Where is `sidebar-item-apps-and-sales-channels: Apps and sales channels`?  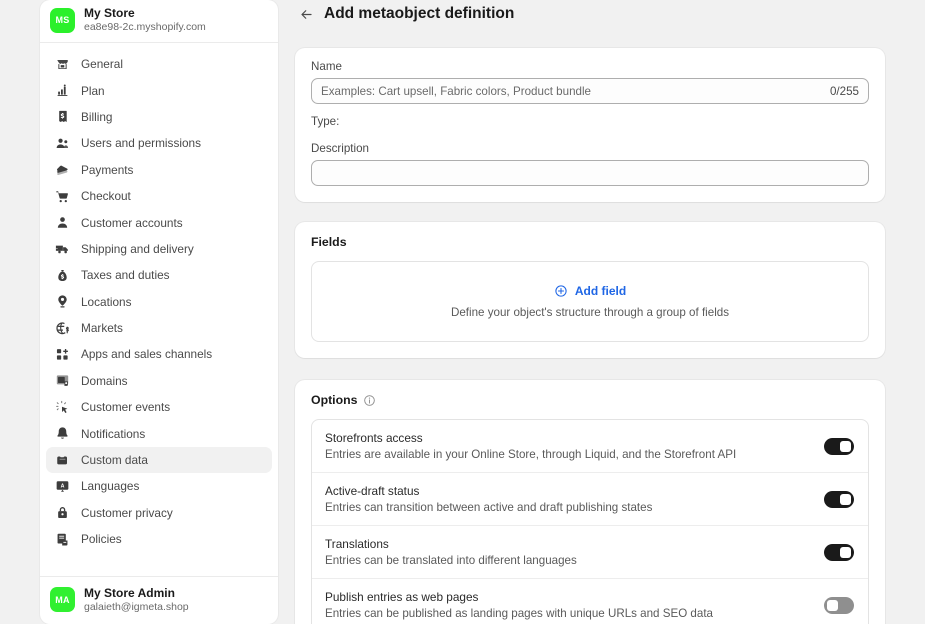 sidebar-item-apps-and-sales-channels: Apps and sales channels is located at coordinates (159, 354).